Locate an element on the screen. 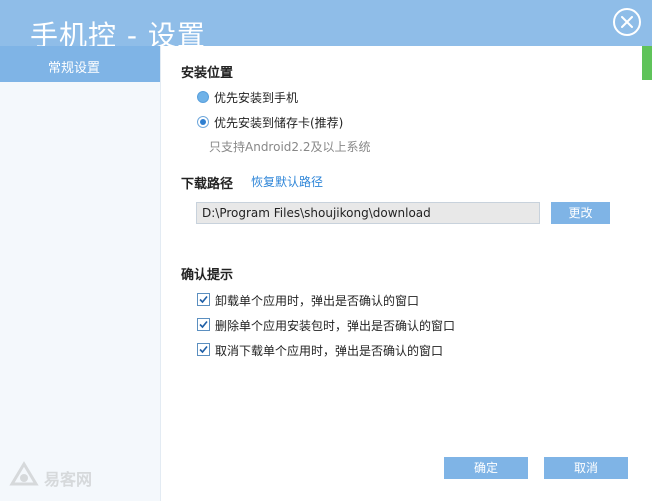 The image size is (652, 501). checkbox-label: 卸载单个应用时，弹出是否确认的窗口 is located at coordinates (317, 301).